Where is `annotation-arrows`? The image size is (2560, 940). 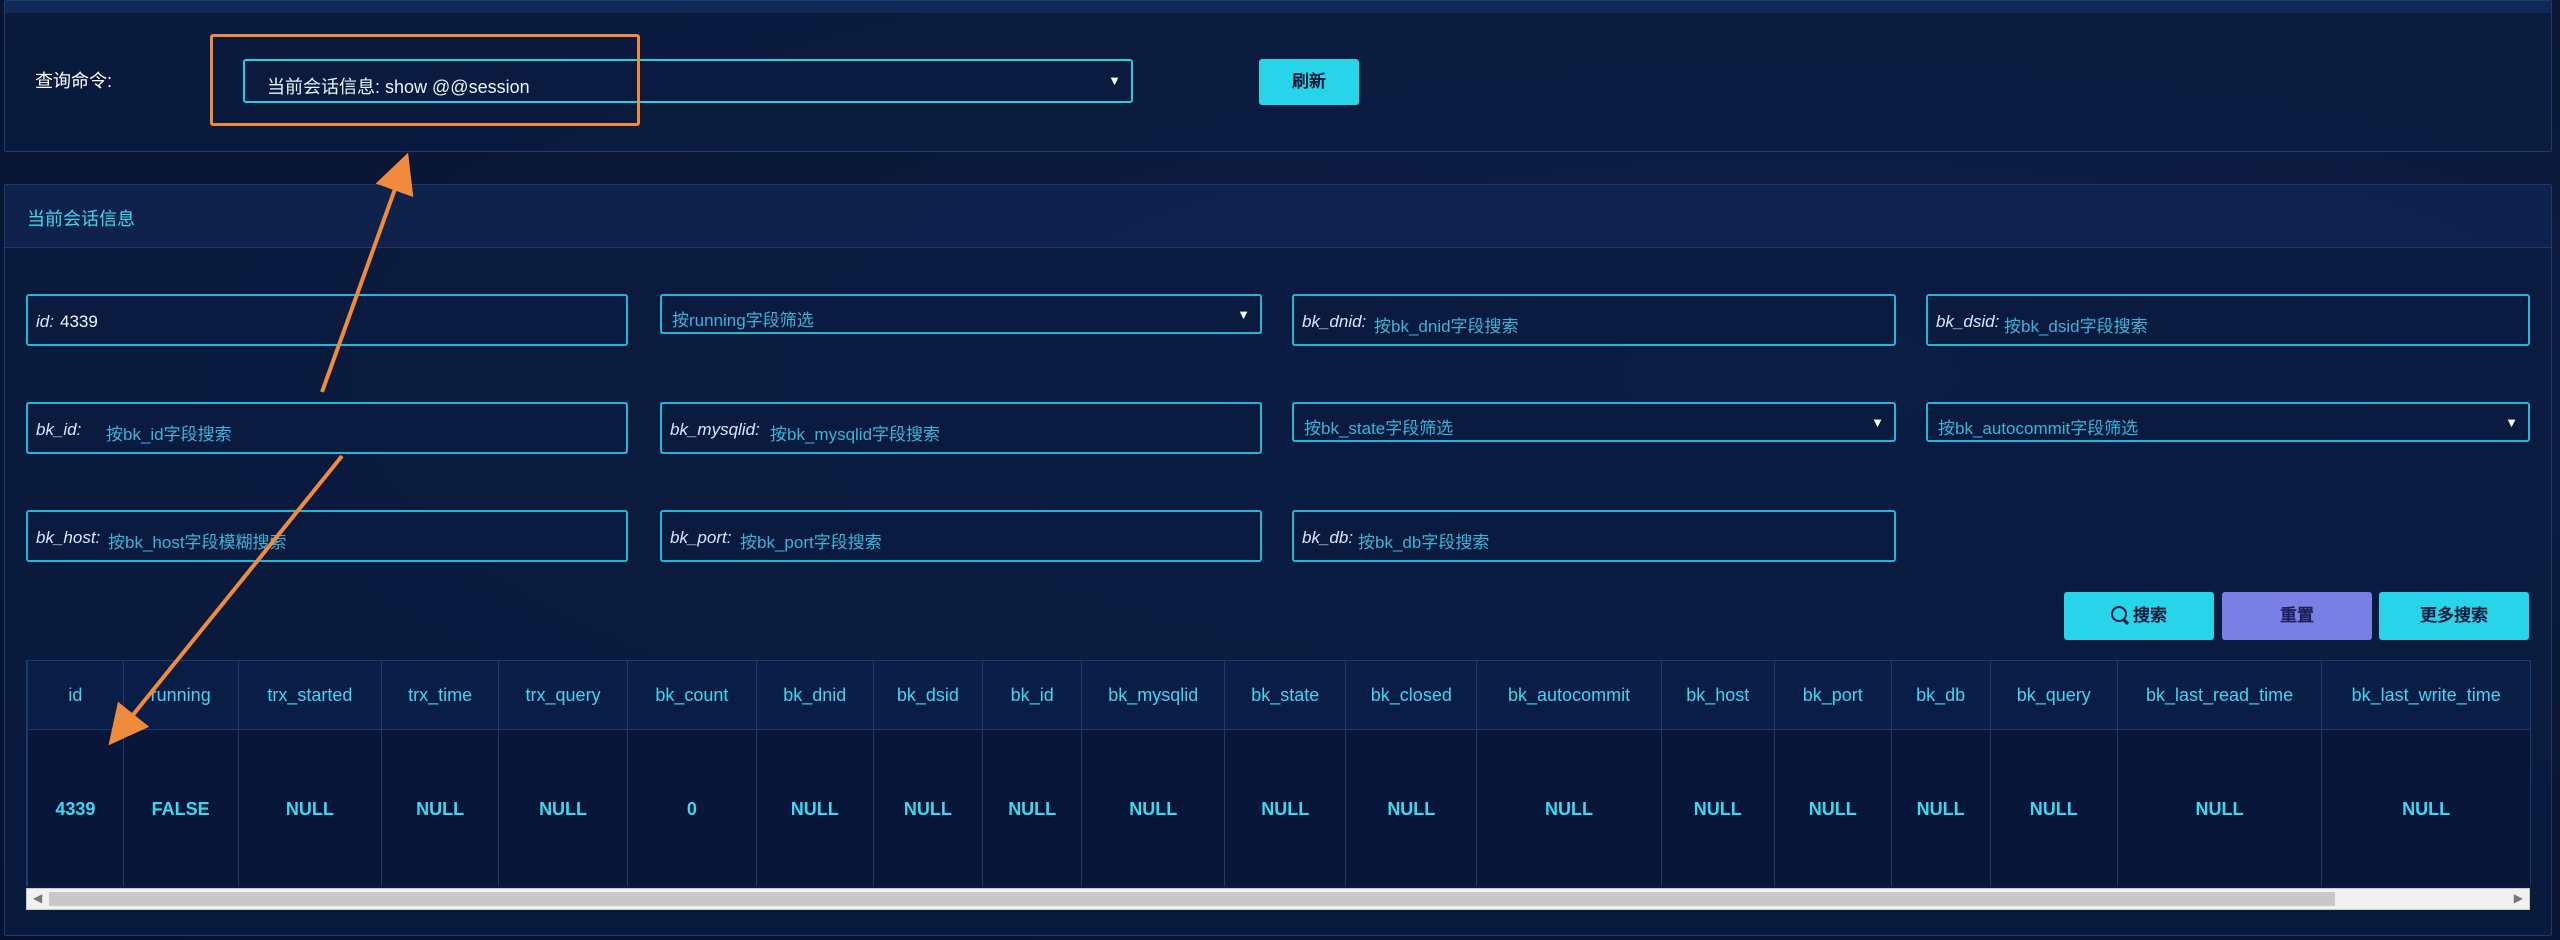
annotation-arrows is located at coordinates (261, 449).